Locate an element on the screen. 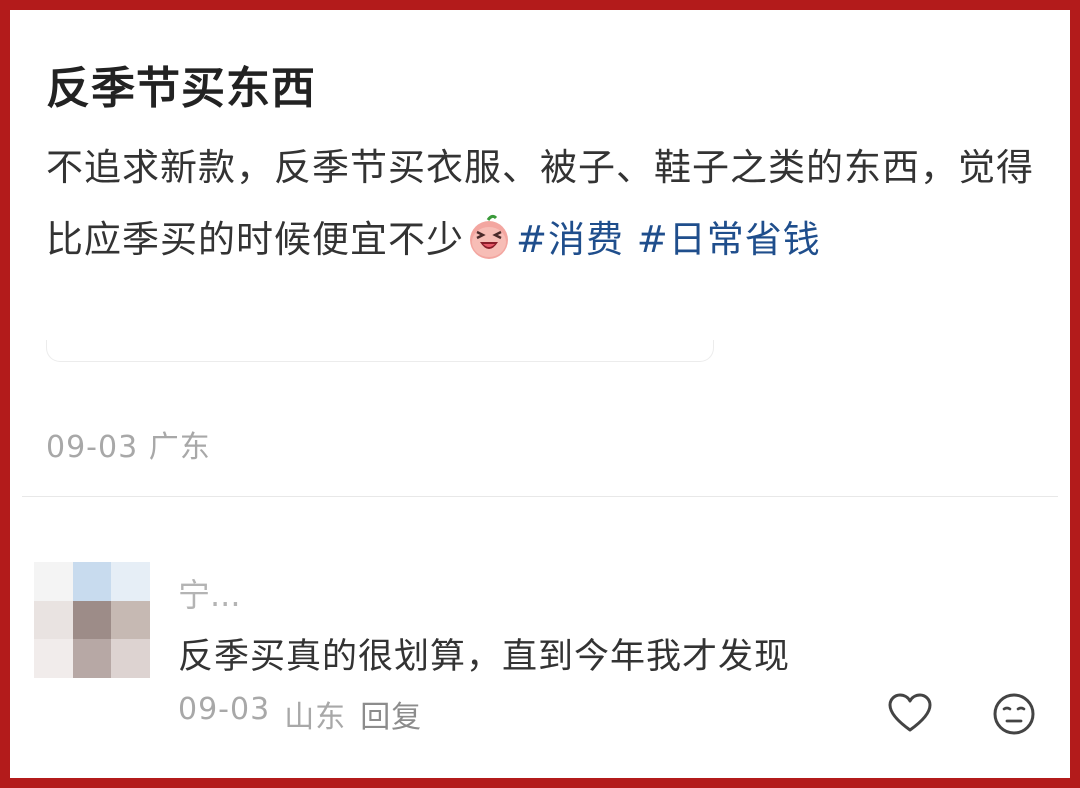 The image size is (1080, 788). post-meta: 09-03 广东 is located at coordinates (128, 444).